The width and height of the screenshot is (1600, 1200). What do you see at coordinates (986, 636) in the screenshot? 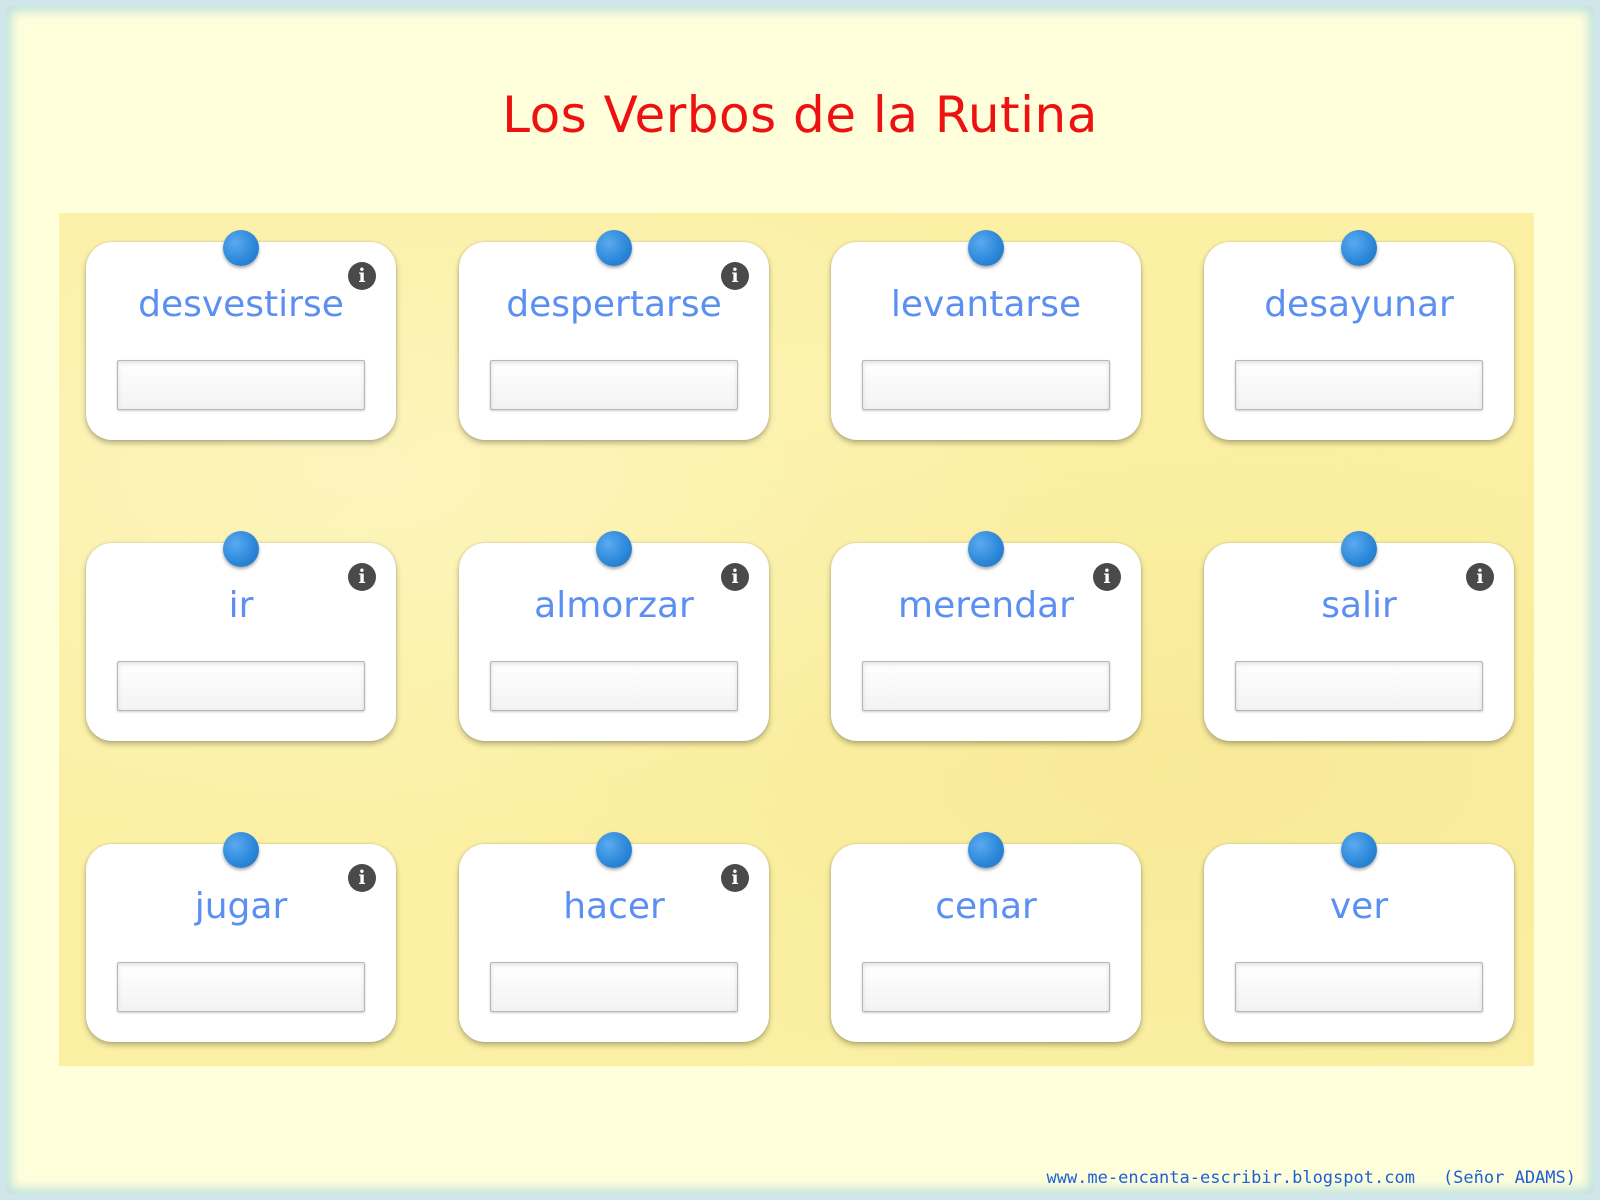
I see `verb-card: i merendar` at bounding box center [986, 636].